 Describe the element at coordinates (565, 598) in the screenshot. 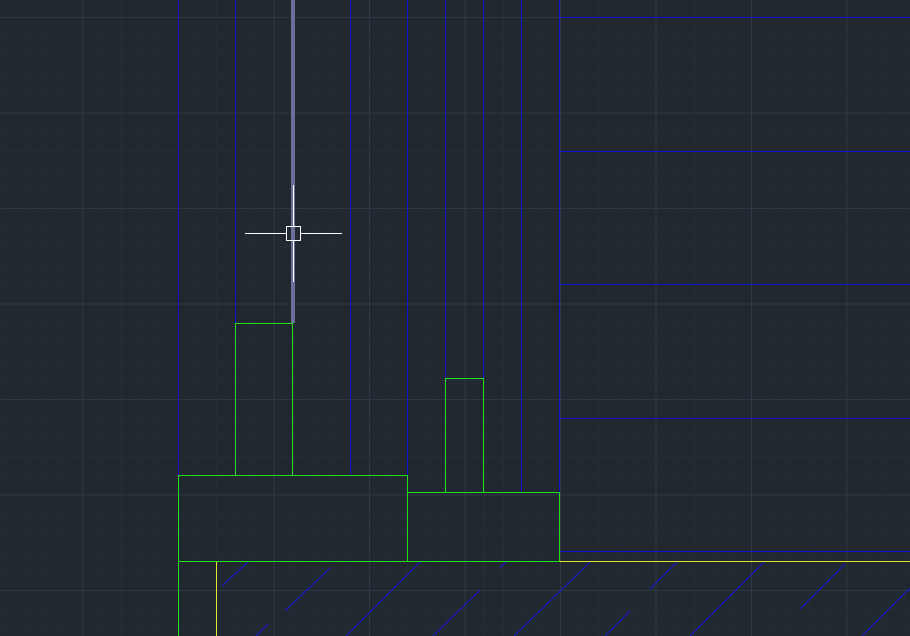

I see `hatch-pattern` at that location.